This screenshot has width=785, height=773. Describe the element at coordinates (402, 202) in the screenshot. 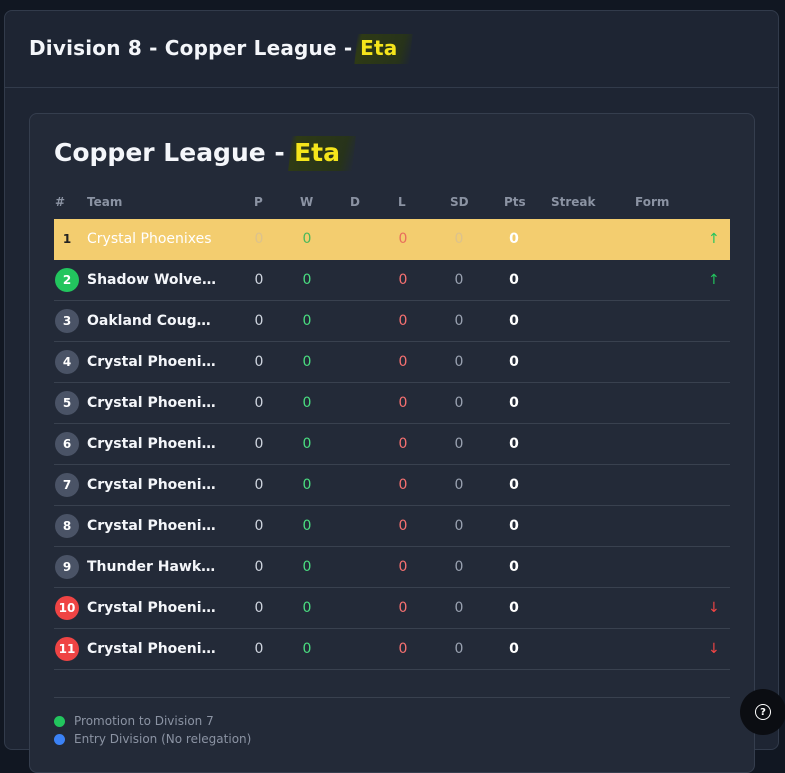

I see `col-losses: L` at that location.